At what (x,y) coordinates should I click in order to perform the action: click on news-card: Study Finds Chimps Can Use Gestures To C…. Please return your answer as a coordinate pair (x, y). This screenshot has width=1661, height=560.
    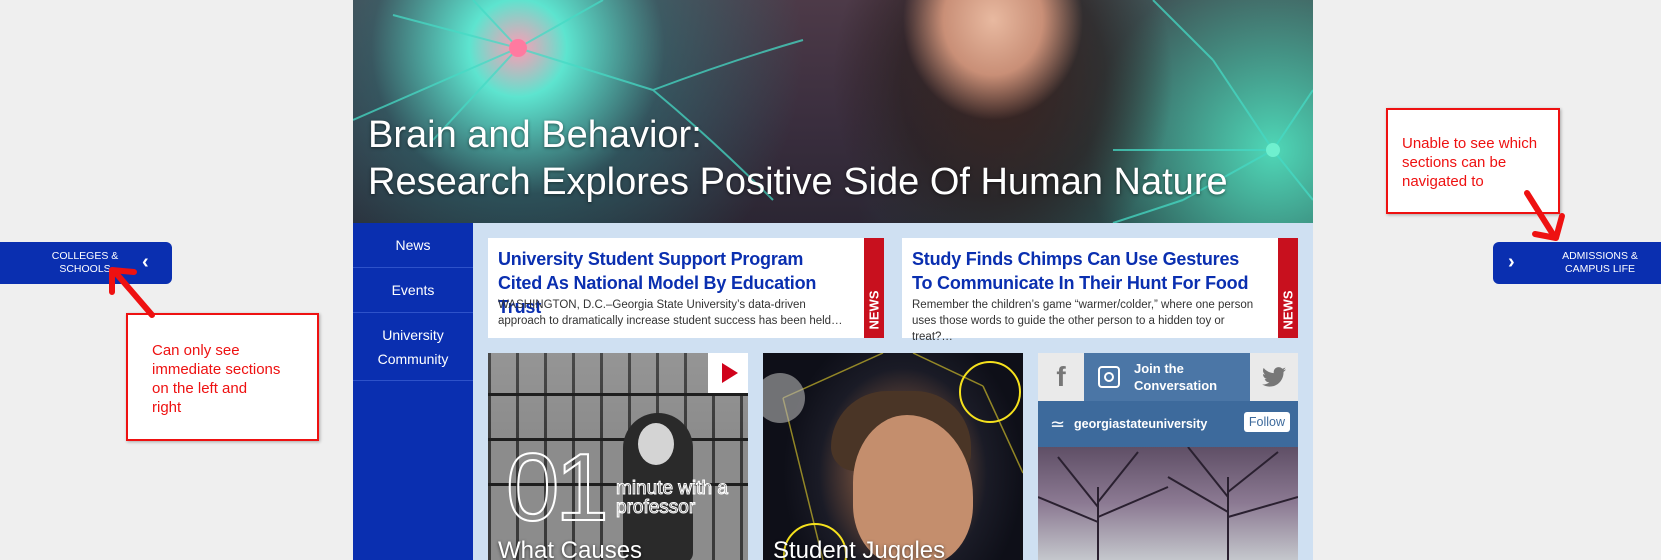
    Looking at the image, I should click on (1100, 290).